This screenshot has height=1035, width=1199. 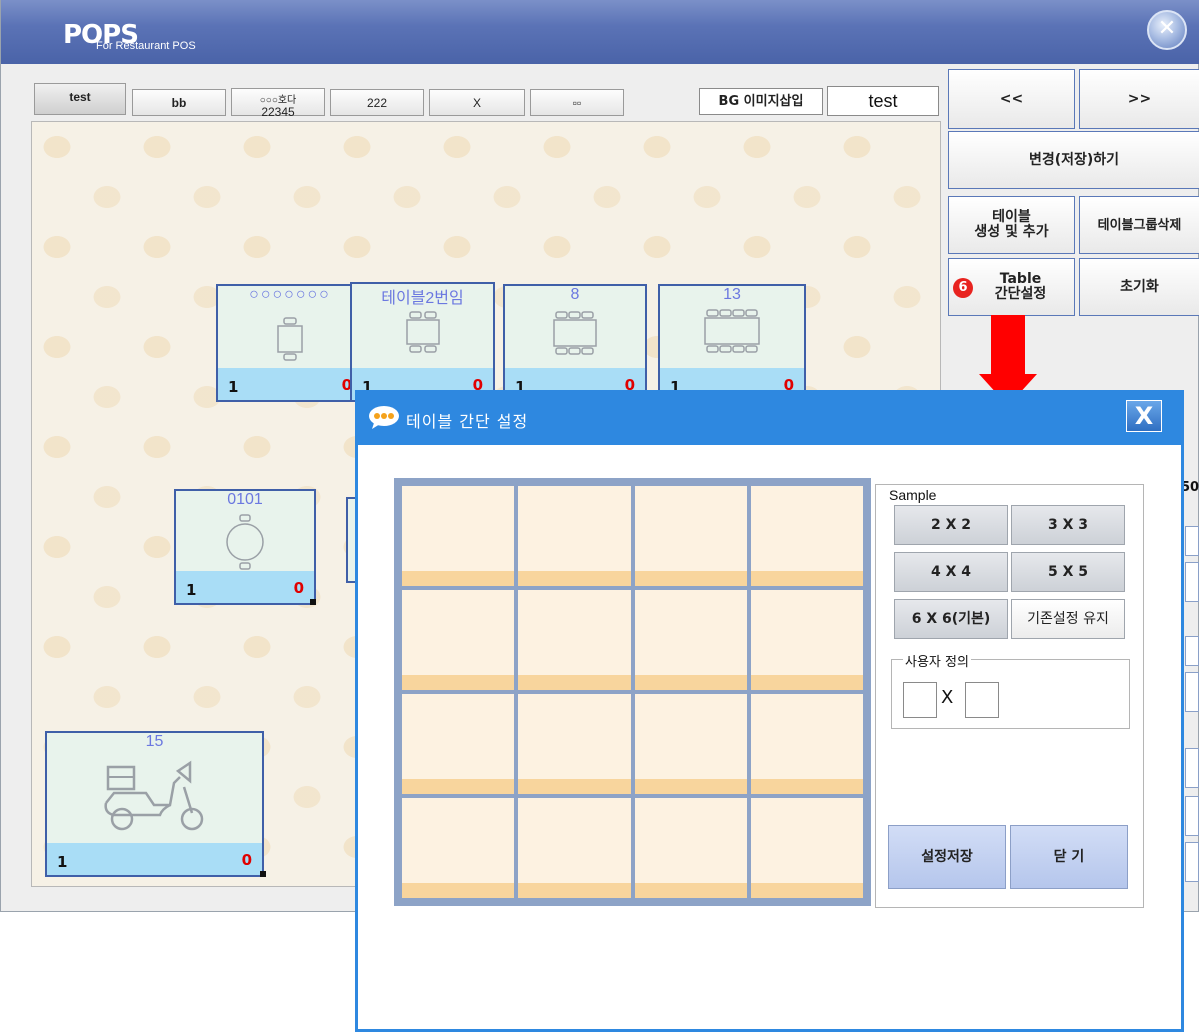 I want to click on sample-6x6-default-button: 6 X 6(기본), so click(x=951, y=619).